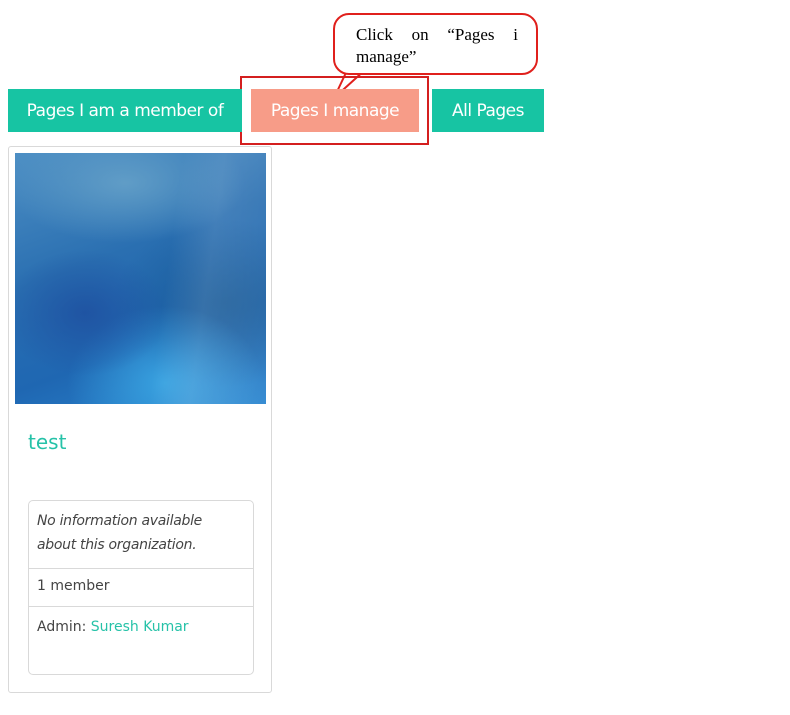 The width and height of the screenshot is (790, 715). What do you see at coordinates (140, 278) in the screenshot?
I see `page-cover-image` at bounding box center [140, 278].